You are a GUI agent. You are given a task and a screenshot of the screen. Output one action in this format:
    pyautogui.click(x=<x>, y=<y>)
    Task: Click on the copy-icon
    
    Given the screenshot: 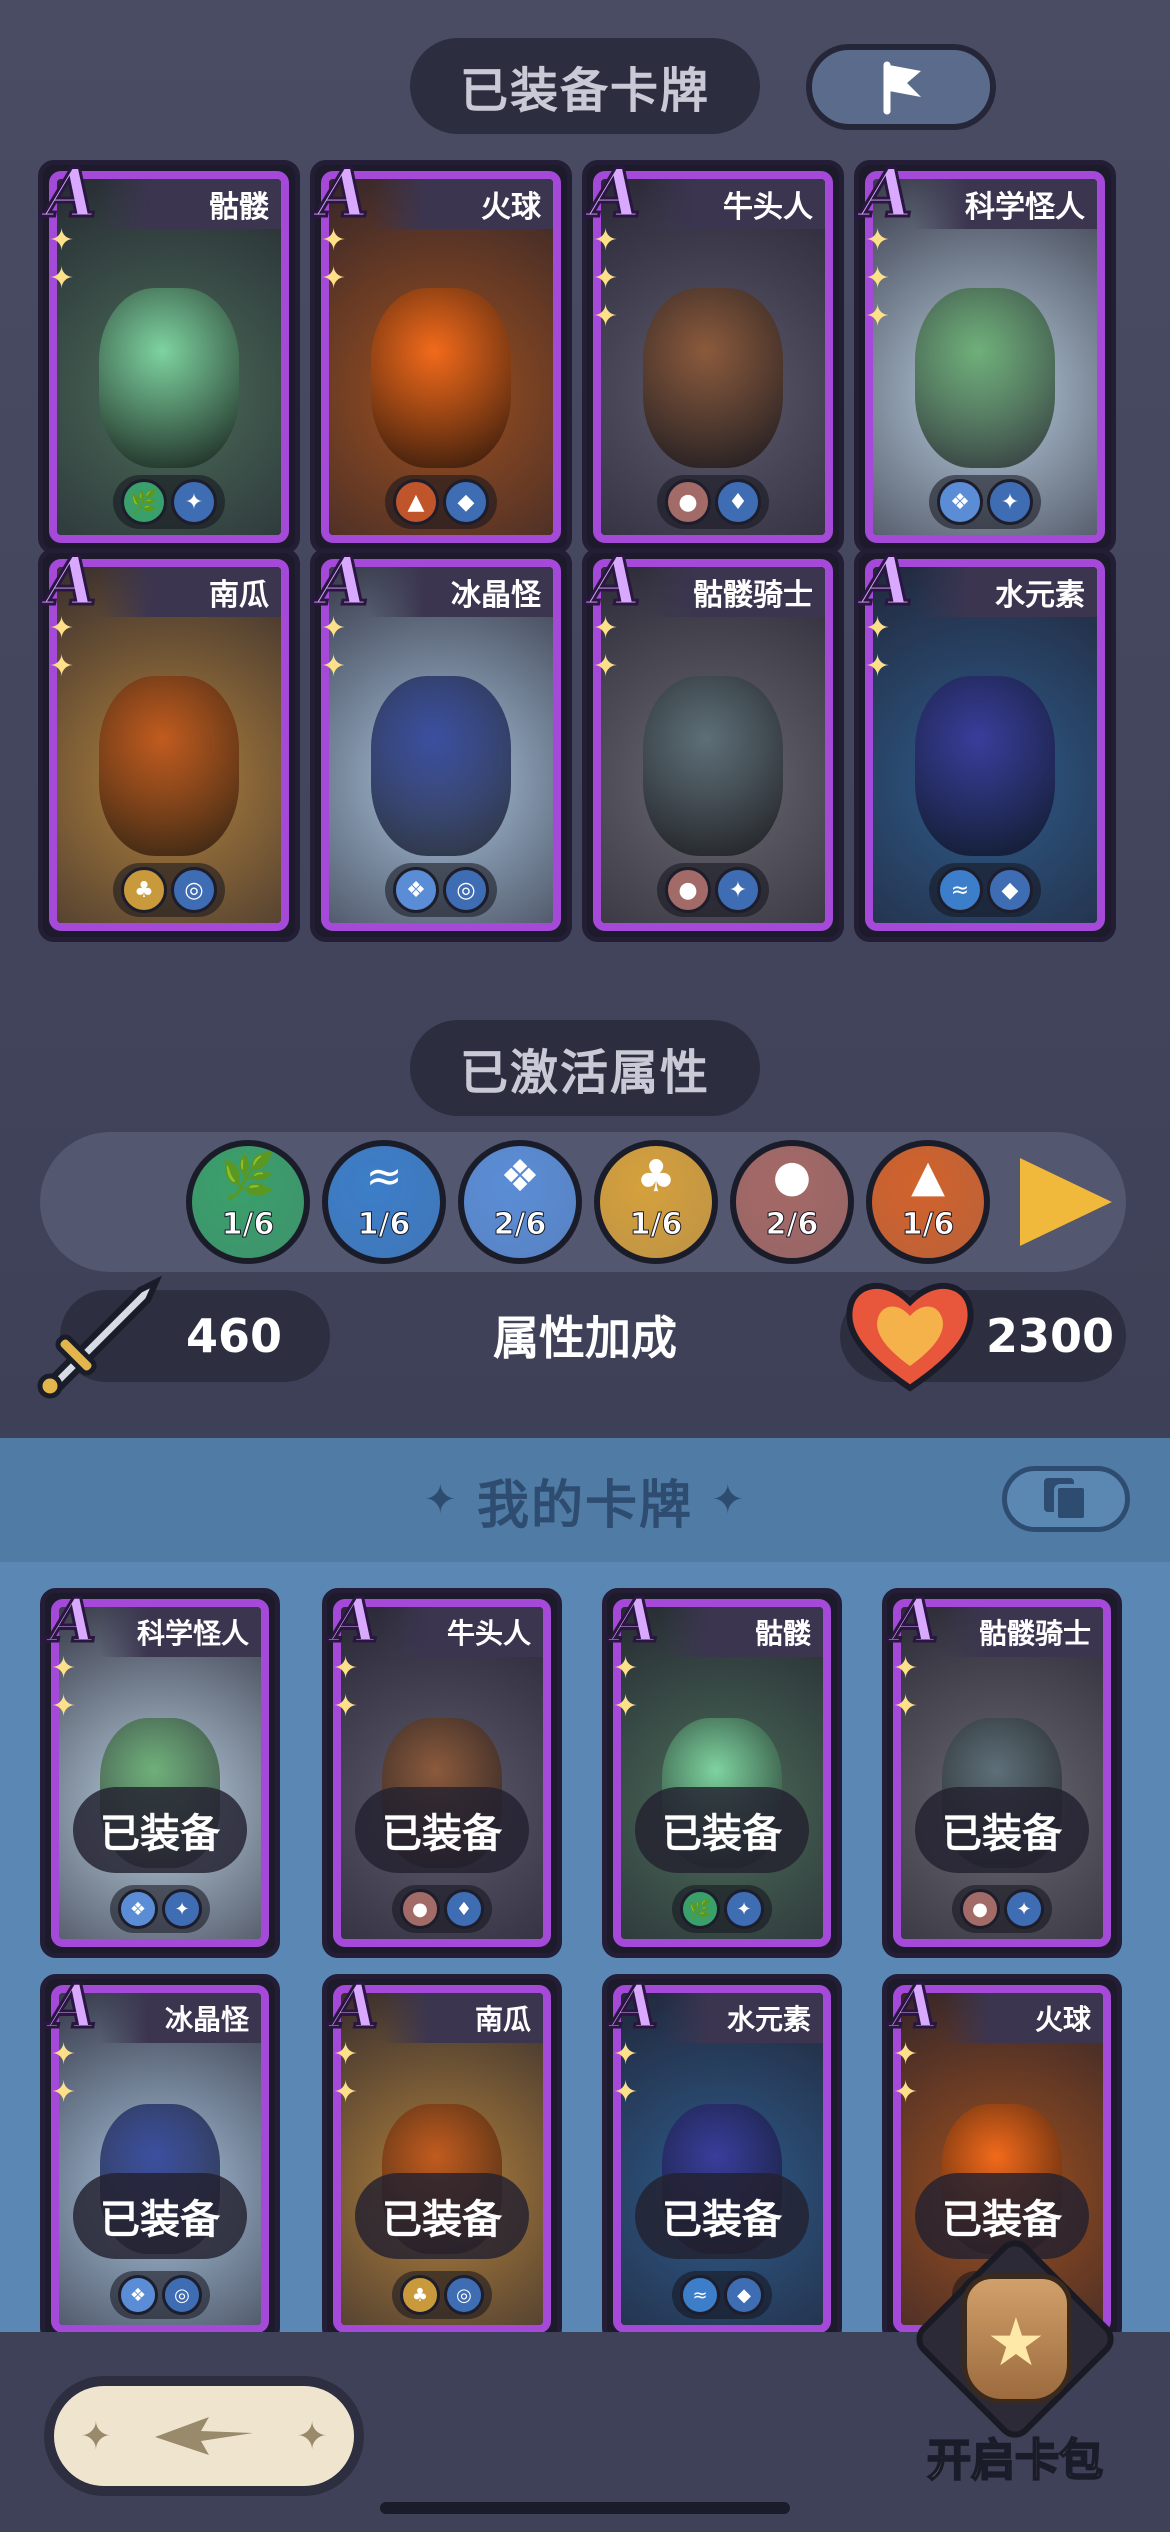 What is the action you would take?
    pyautogui.click(x=1066, y=1500)
    